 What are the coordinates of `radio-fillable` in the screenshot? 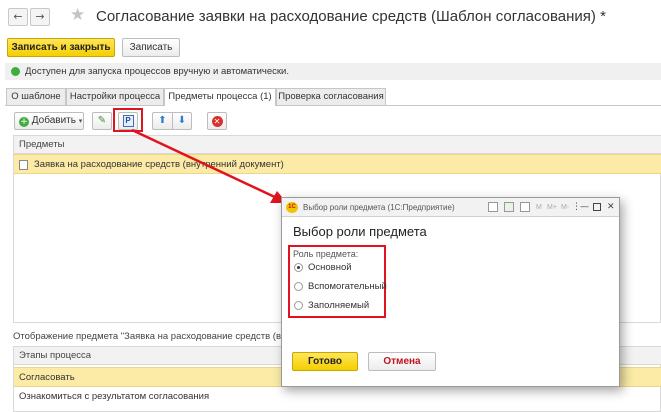 It's located at (298, 305).